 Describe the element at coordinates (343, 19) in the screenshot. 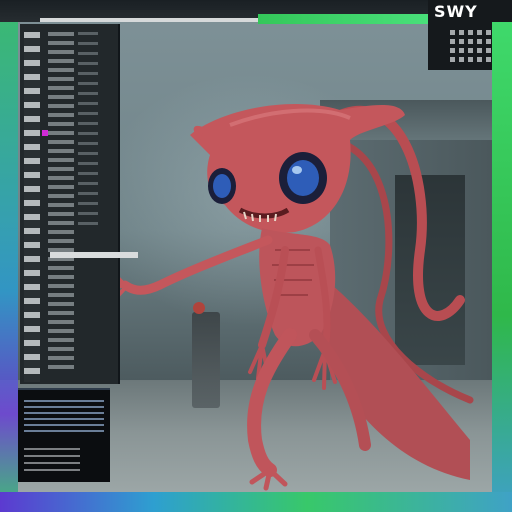

I see `frame-top-edge` at that location.